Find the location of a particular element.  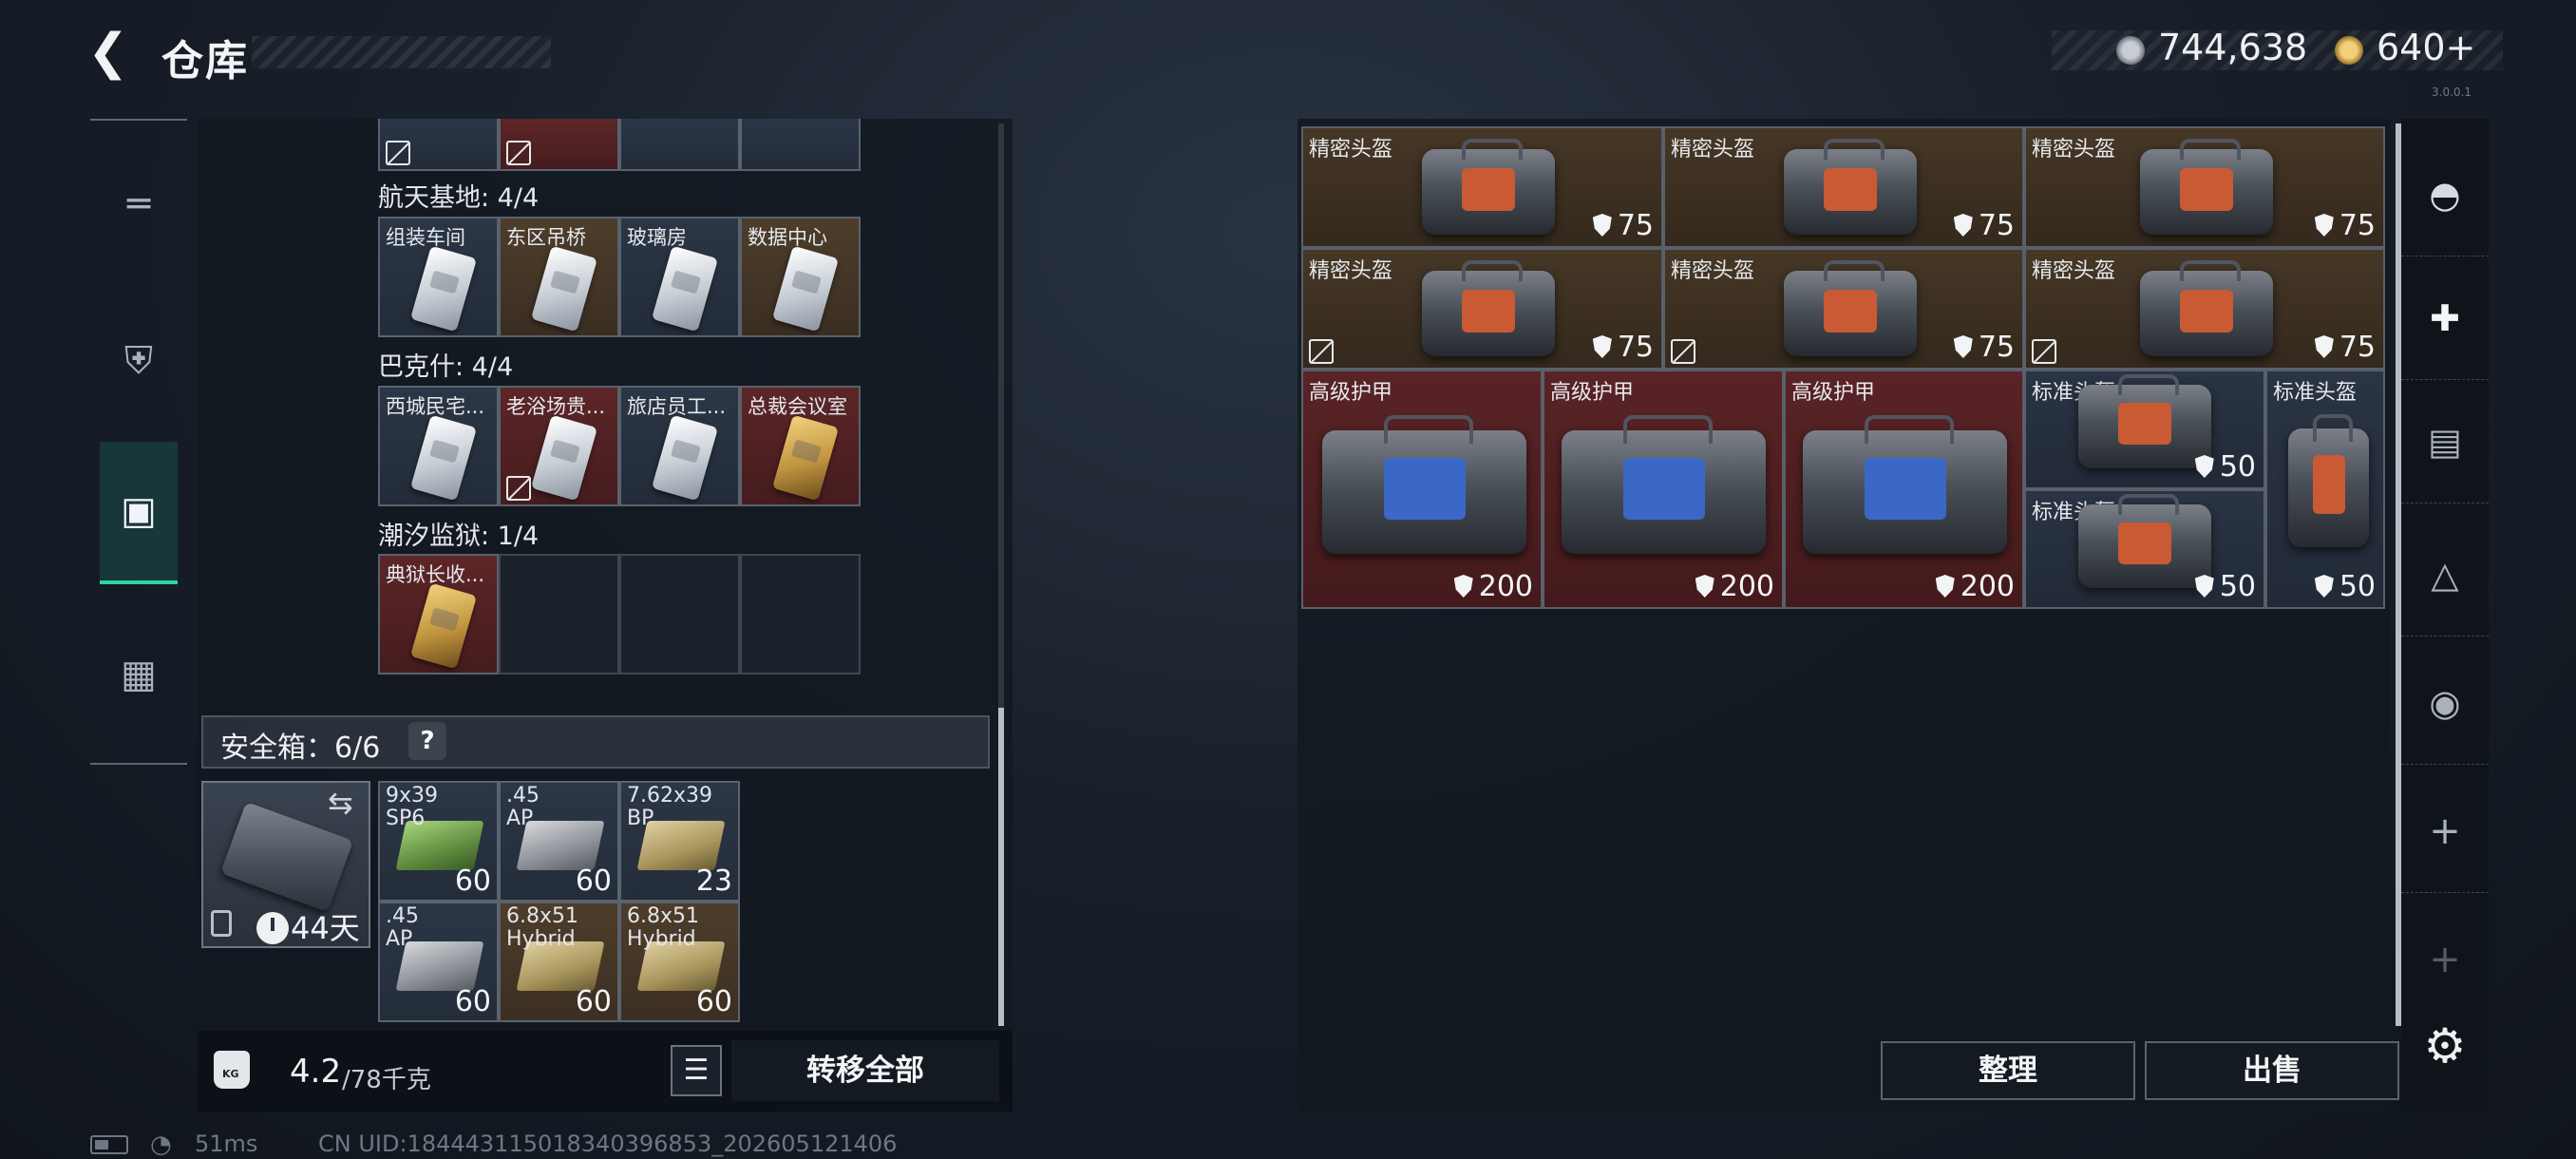

transfer-all-button: 转移全部 is located at coordinates (865, 1070).